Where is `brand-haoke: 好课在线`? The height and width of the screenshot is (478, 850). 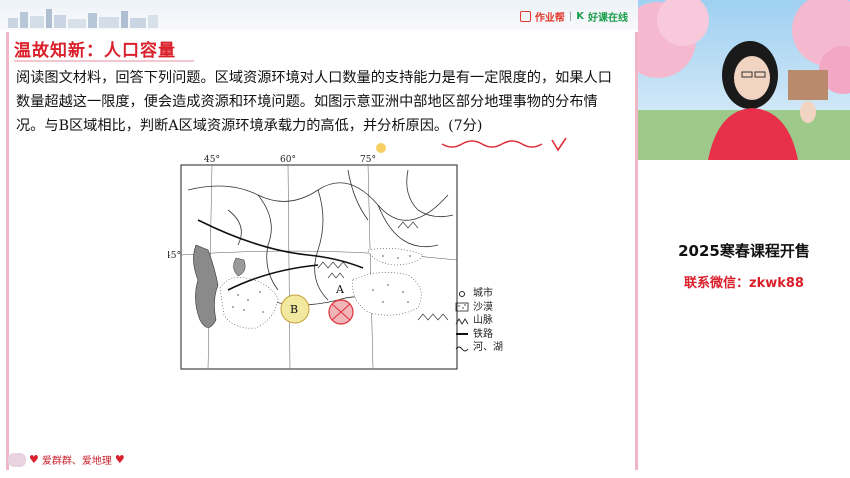
brand-haoke: 好课在线 is located at coordinates (608, 18).